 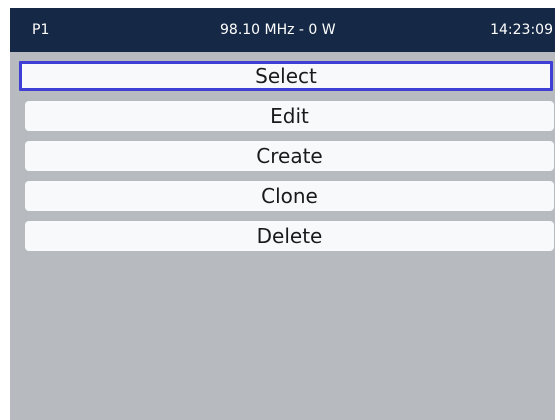 I want to click on preset-label: P1, so click(x=41, y=30).